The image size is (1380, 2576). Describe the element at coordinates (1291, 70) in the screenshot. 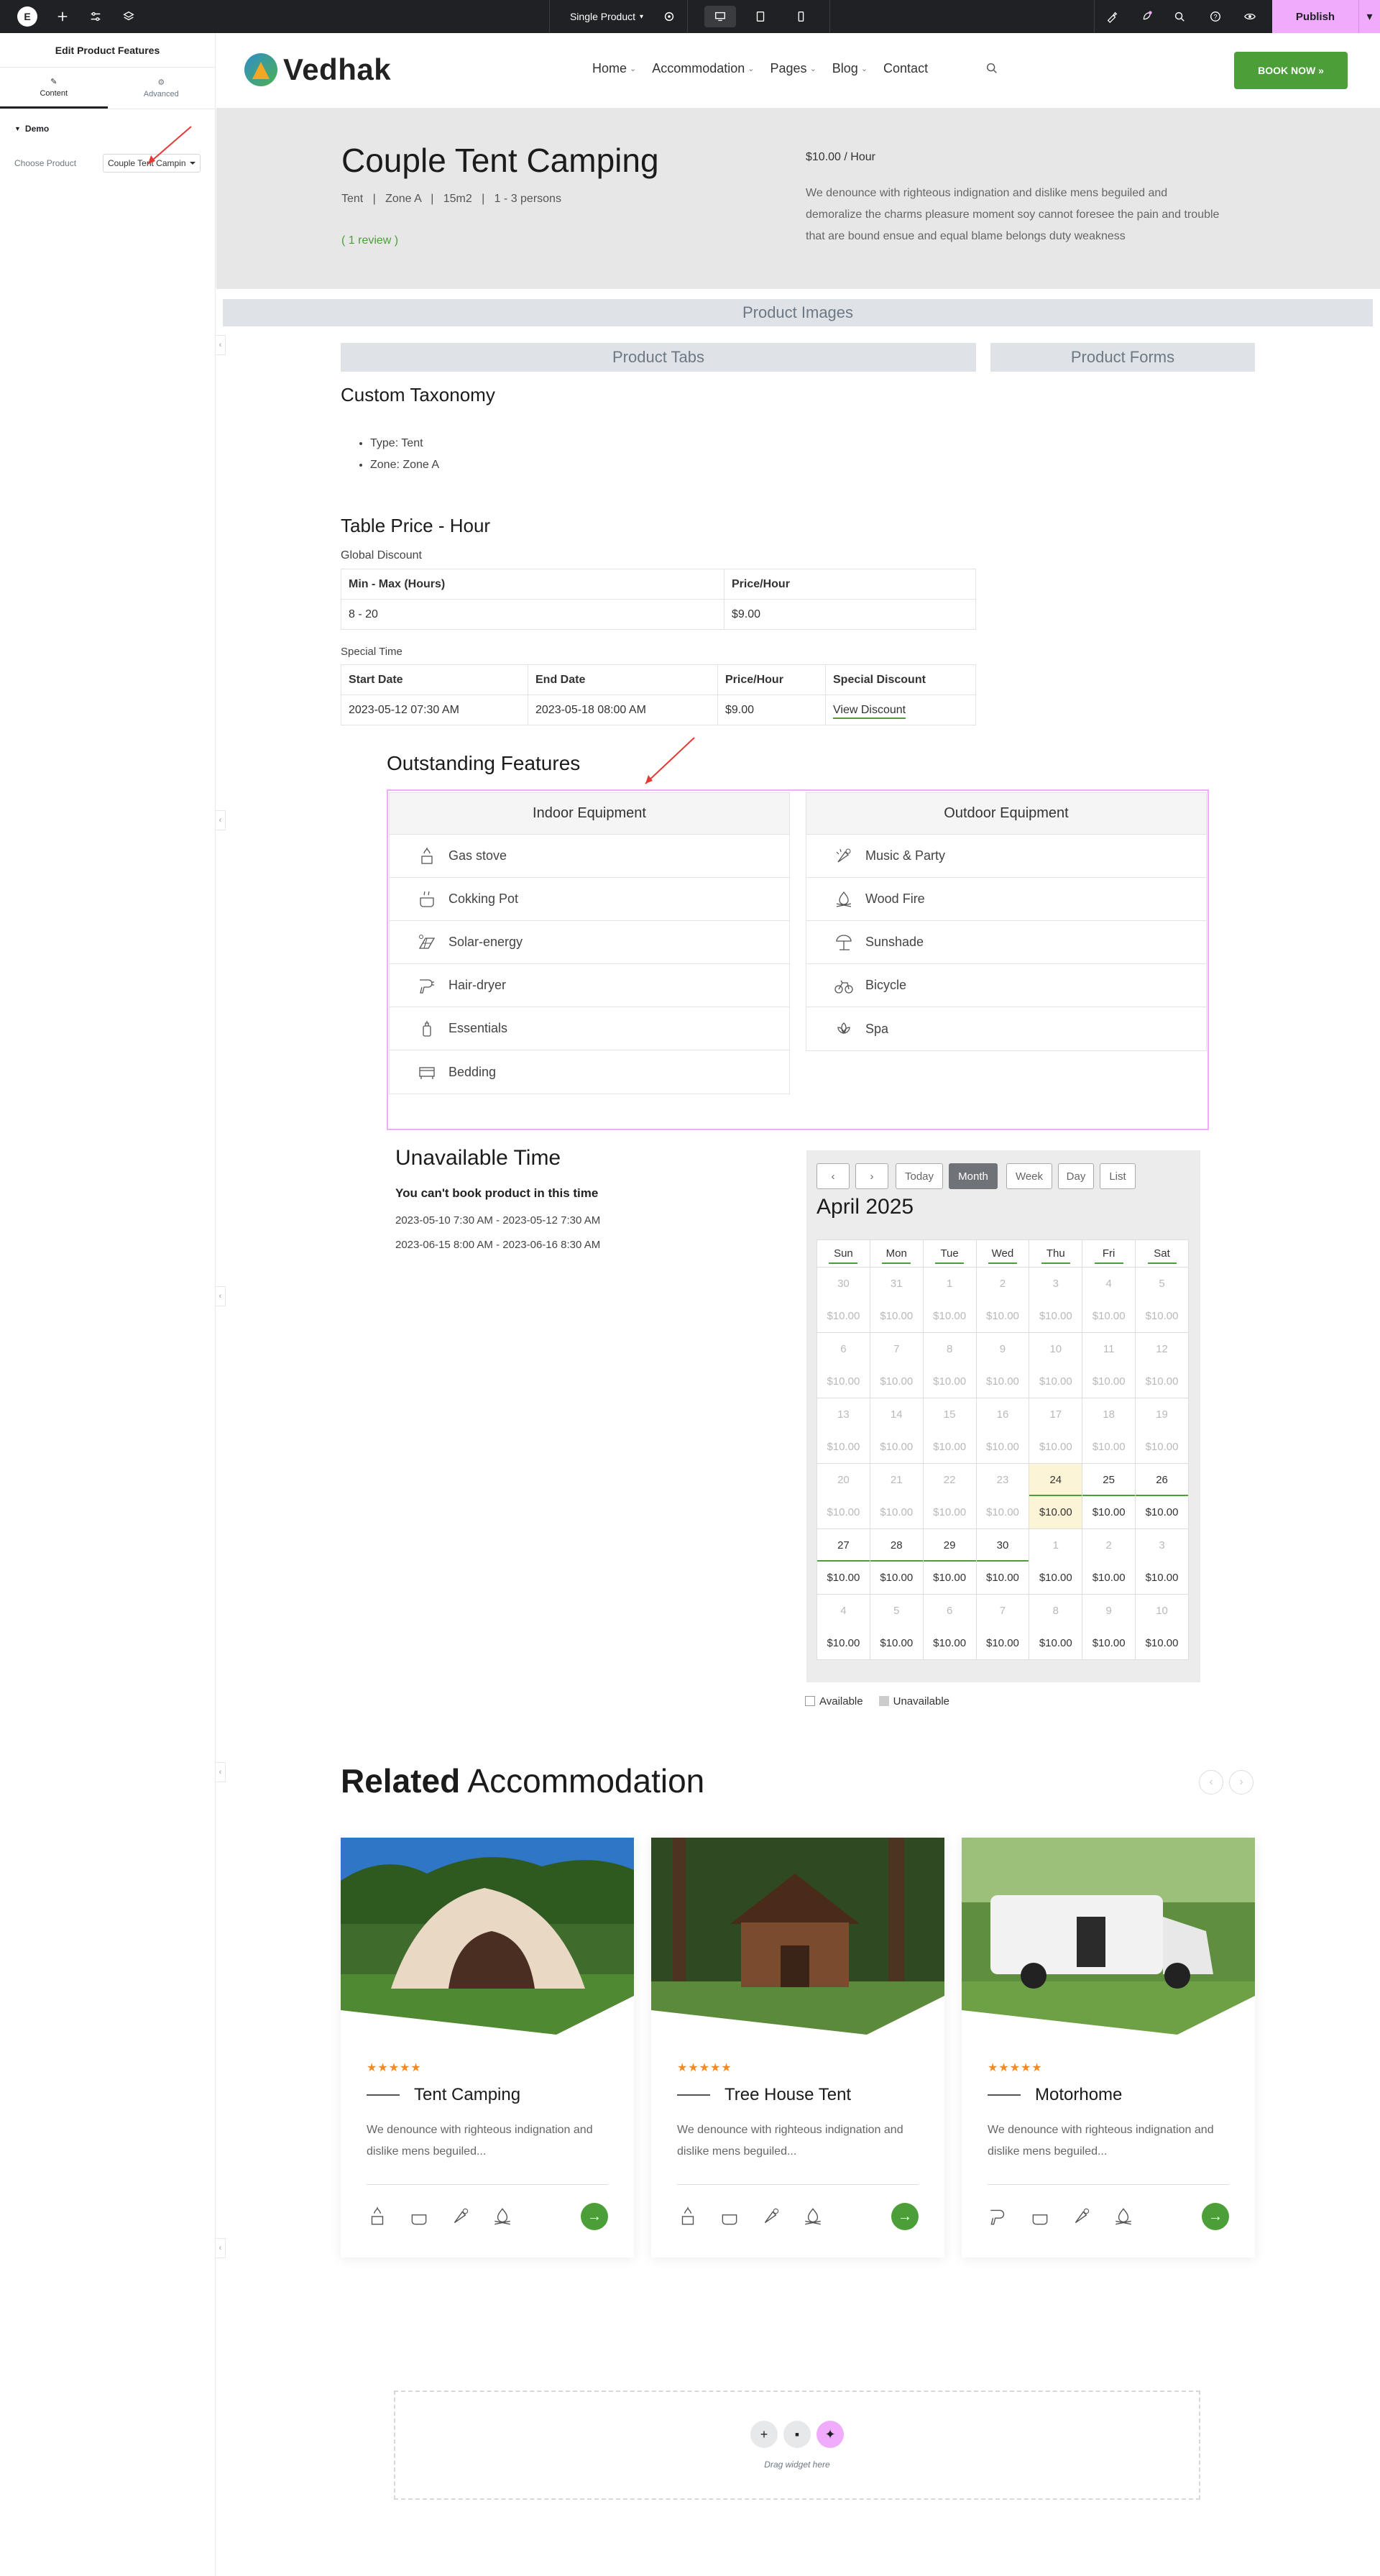

I see `book-now-button: BOOK NOW »` at that location.